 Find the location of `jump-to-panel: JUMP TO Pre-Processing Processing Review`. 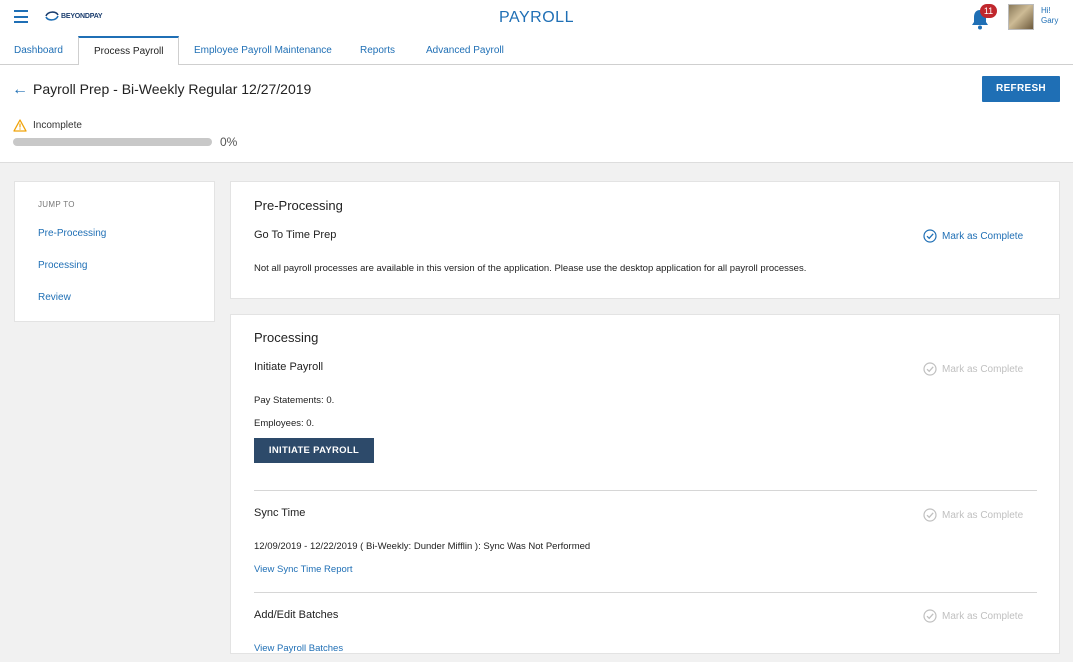

jump-to-panel: JUMP TO Pre-Processing Processing Review is located at coordinates (114, 251).